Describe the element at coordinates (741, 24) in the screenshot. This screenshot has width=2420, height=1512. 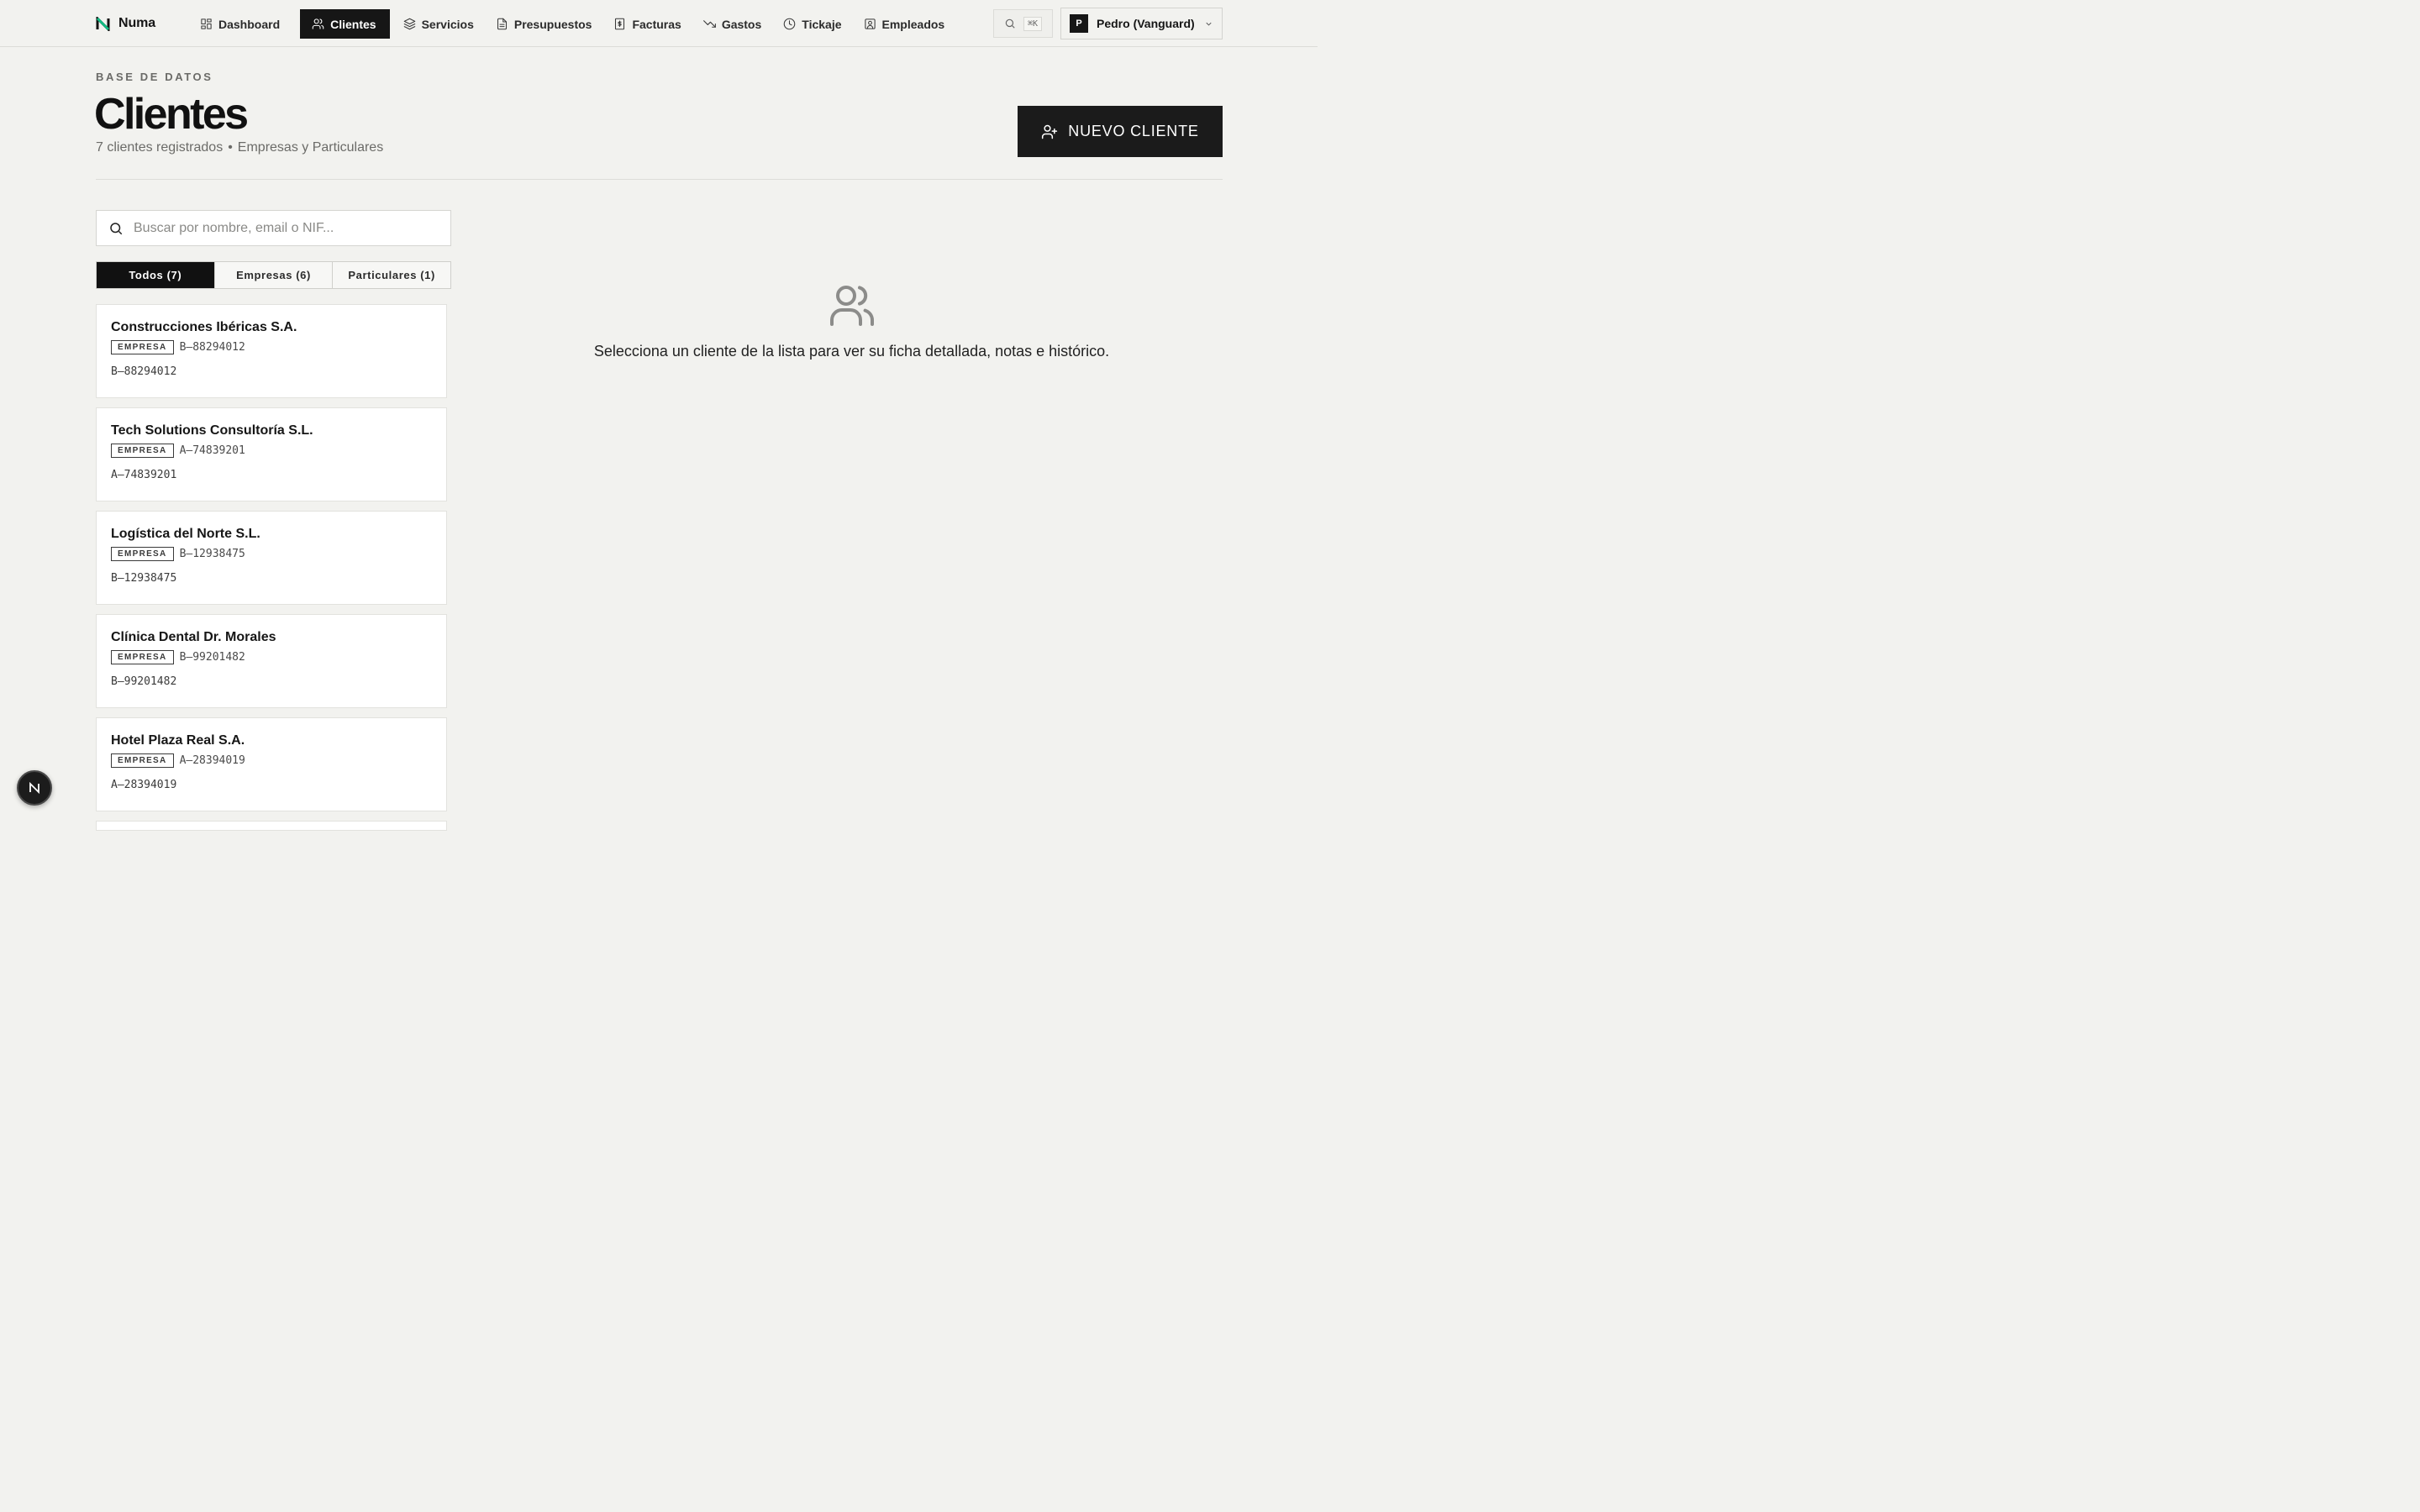
I see `nav-label: Gastos` at that location.